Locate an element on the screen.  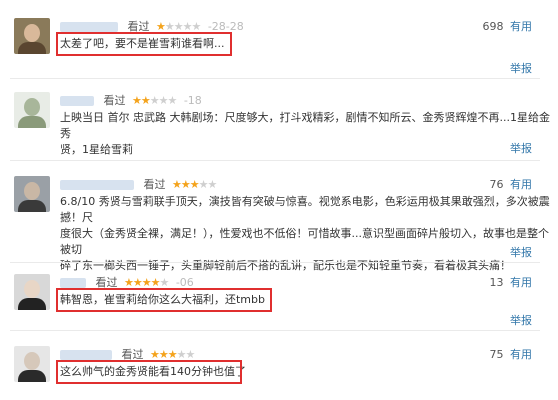
review-header: 看过 ★★★★★ is located at coordinates (140, 184).